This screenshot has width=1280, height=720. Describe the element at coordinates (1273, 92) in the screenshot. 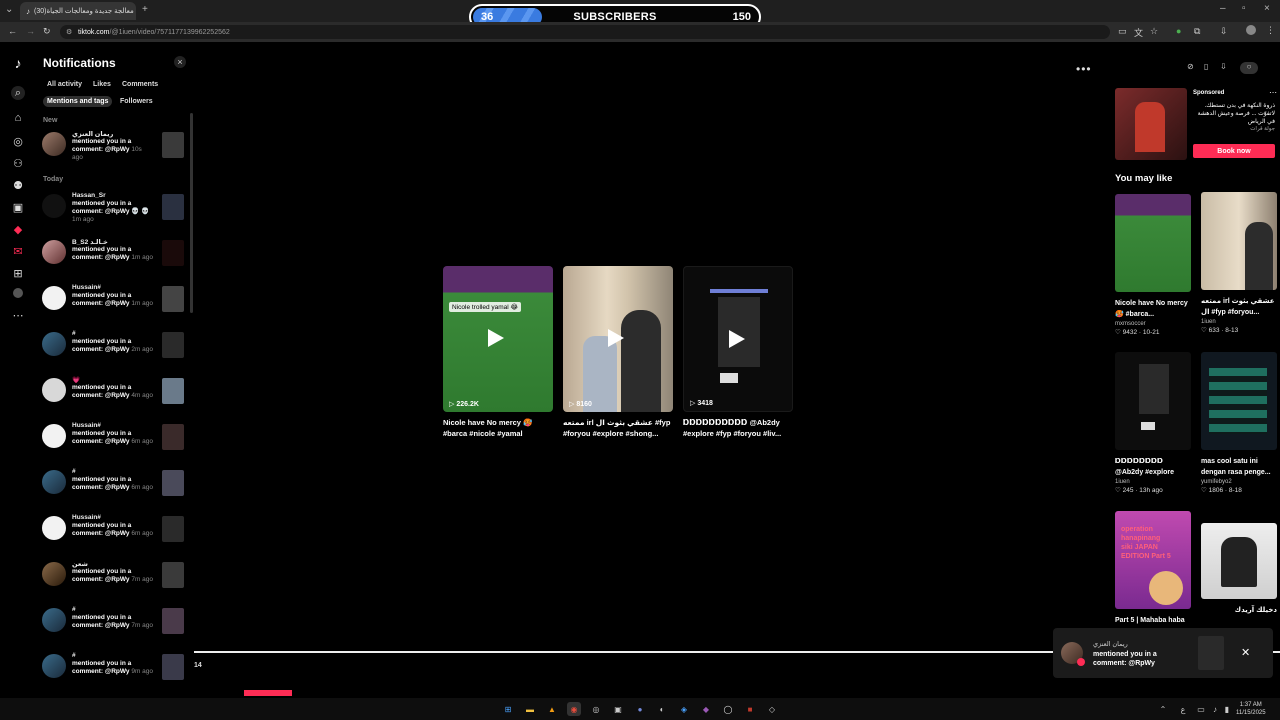

I see `ad-more-icon: ⋯` at that location.